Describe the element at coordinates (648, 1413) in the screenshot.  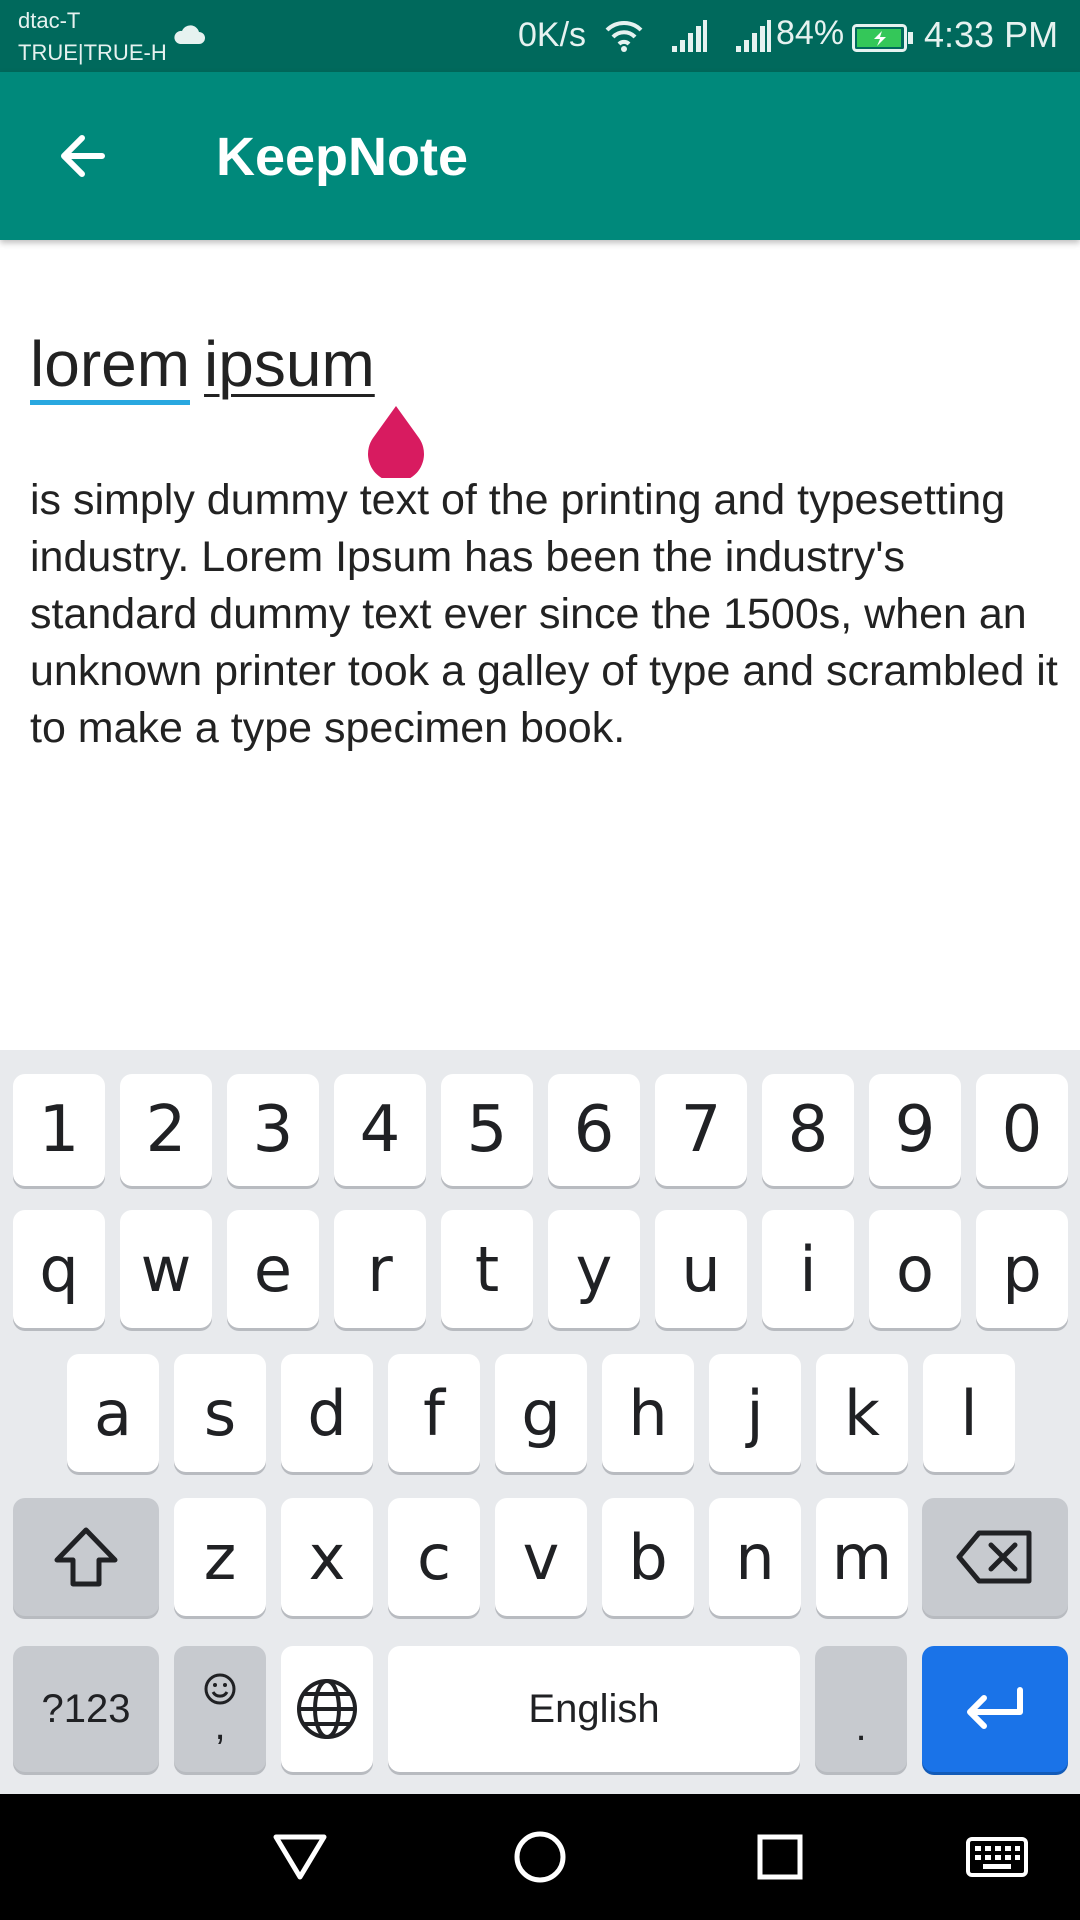
I see `key-h: h` at that location.